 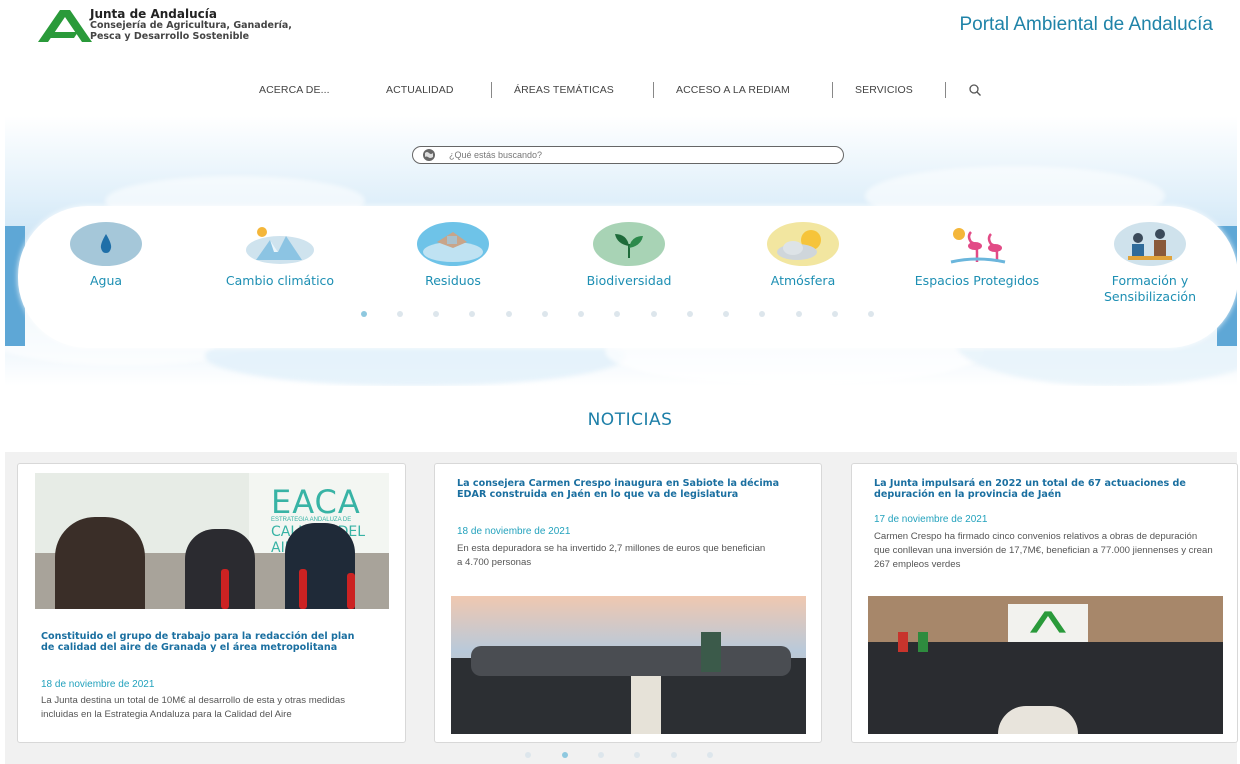 I want to click on topics-pagination, so click(x=620, y=315).